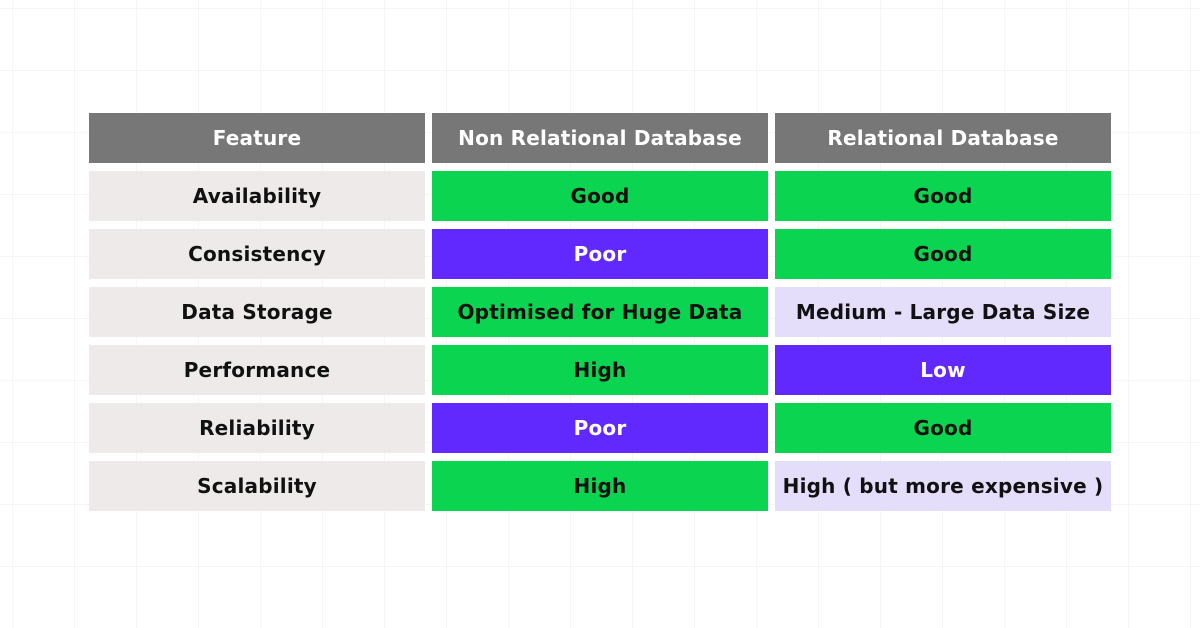 This screenshot has width=1200, height=628. Describe the element at coordinates (600, 138) in the screenshot. I see `header-non-relational: Non Relational Database` at that location.